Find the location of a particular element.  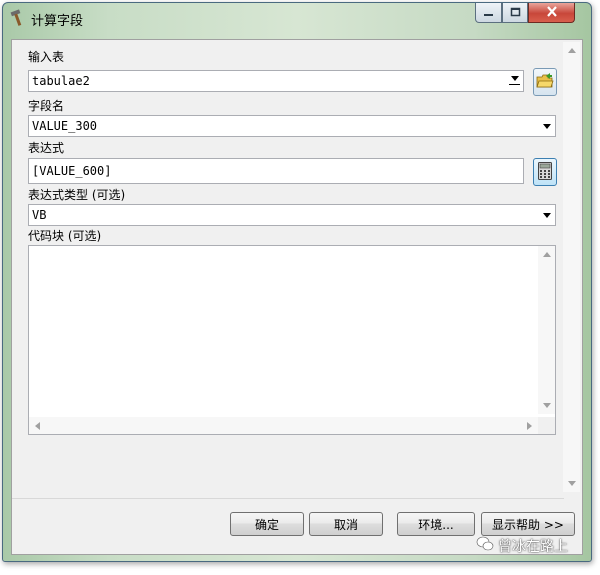

watermark-text: 曾冰在路上 is located at coordinates (533, 547).